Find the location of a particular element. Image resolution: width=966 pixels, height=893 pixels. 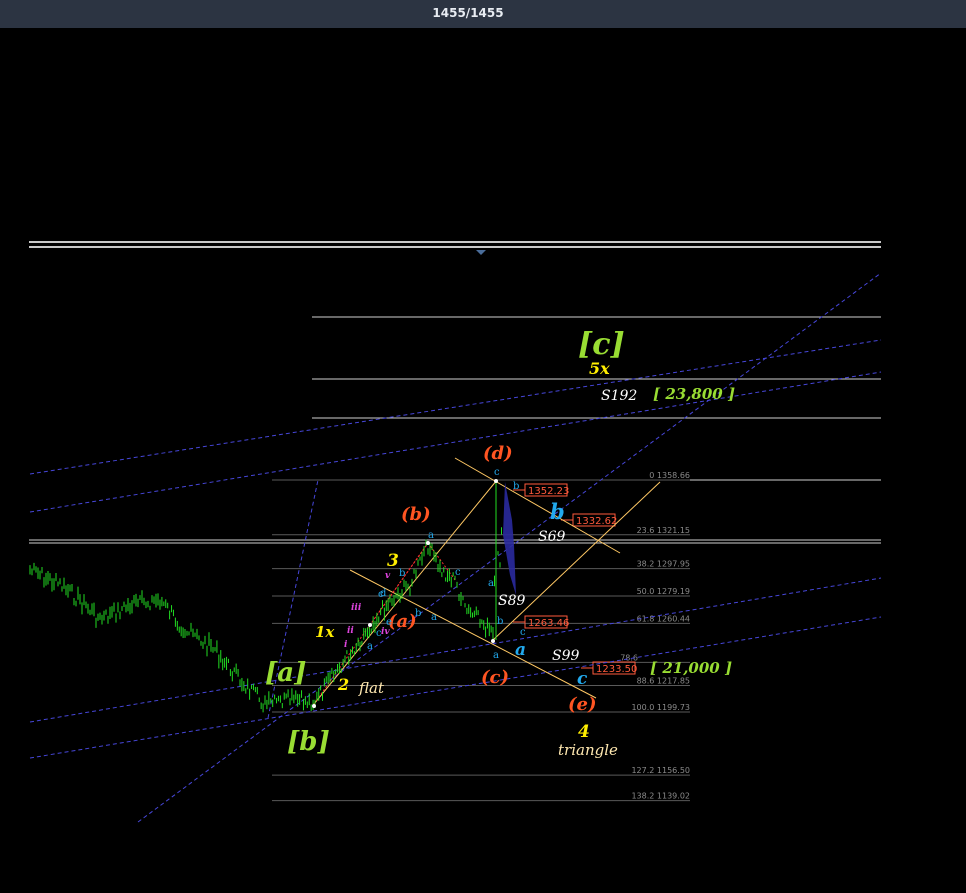

fib-level-label: 100.0 1199.73 is located at coordinates (660, 707).